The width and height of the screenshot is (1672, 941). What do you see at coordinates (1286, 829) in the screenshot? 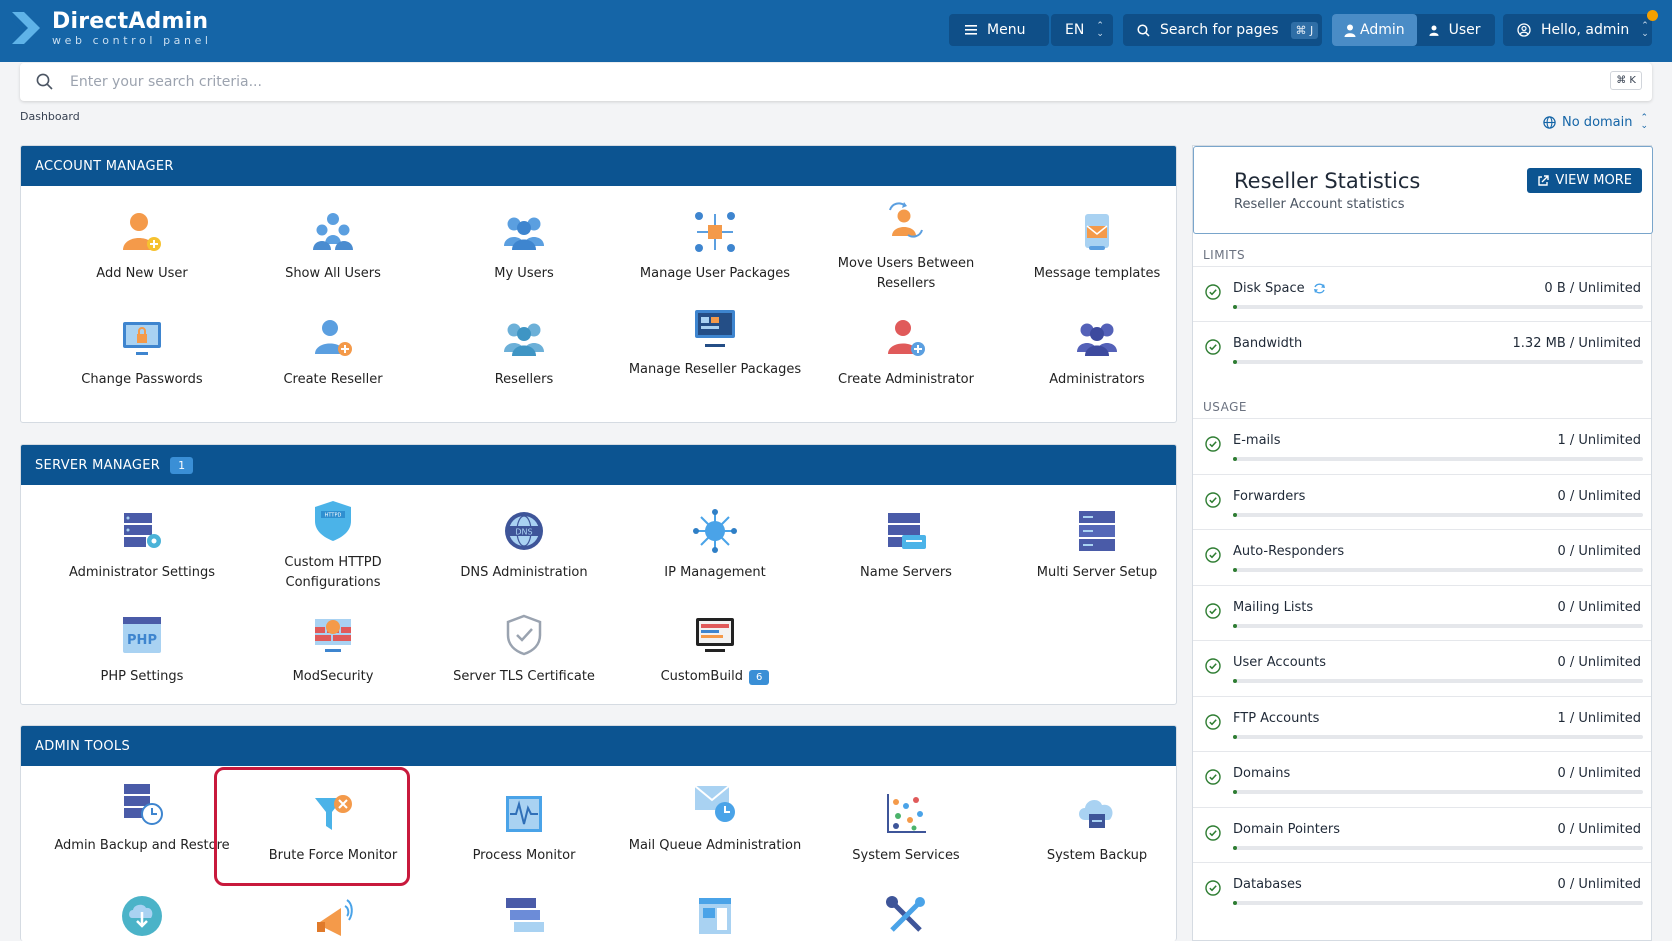
I see `stat-name: Domain Pointers` at bounding box center [1286, 829].